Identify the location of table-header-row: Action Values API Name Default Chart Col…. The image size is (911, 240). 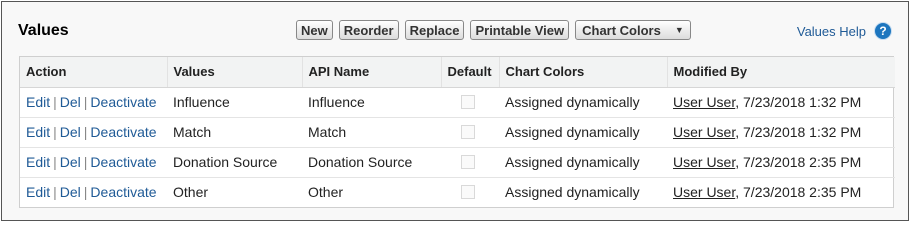
(457, 72).